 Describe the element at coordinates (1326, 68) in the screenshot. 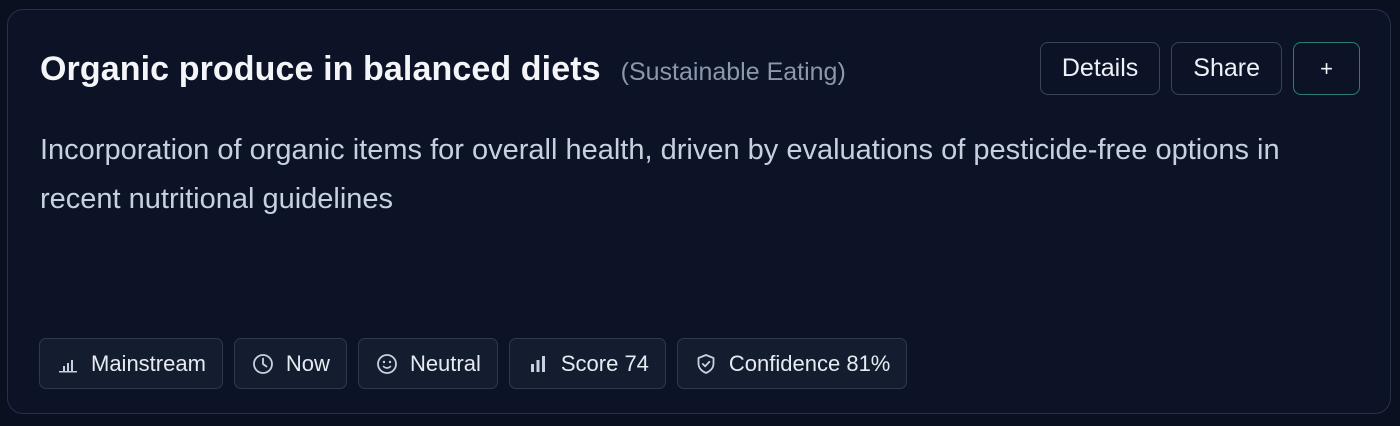

I see `add-button: +` at that location.